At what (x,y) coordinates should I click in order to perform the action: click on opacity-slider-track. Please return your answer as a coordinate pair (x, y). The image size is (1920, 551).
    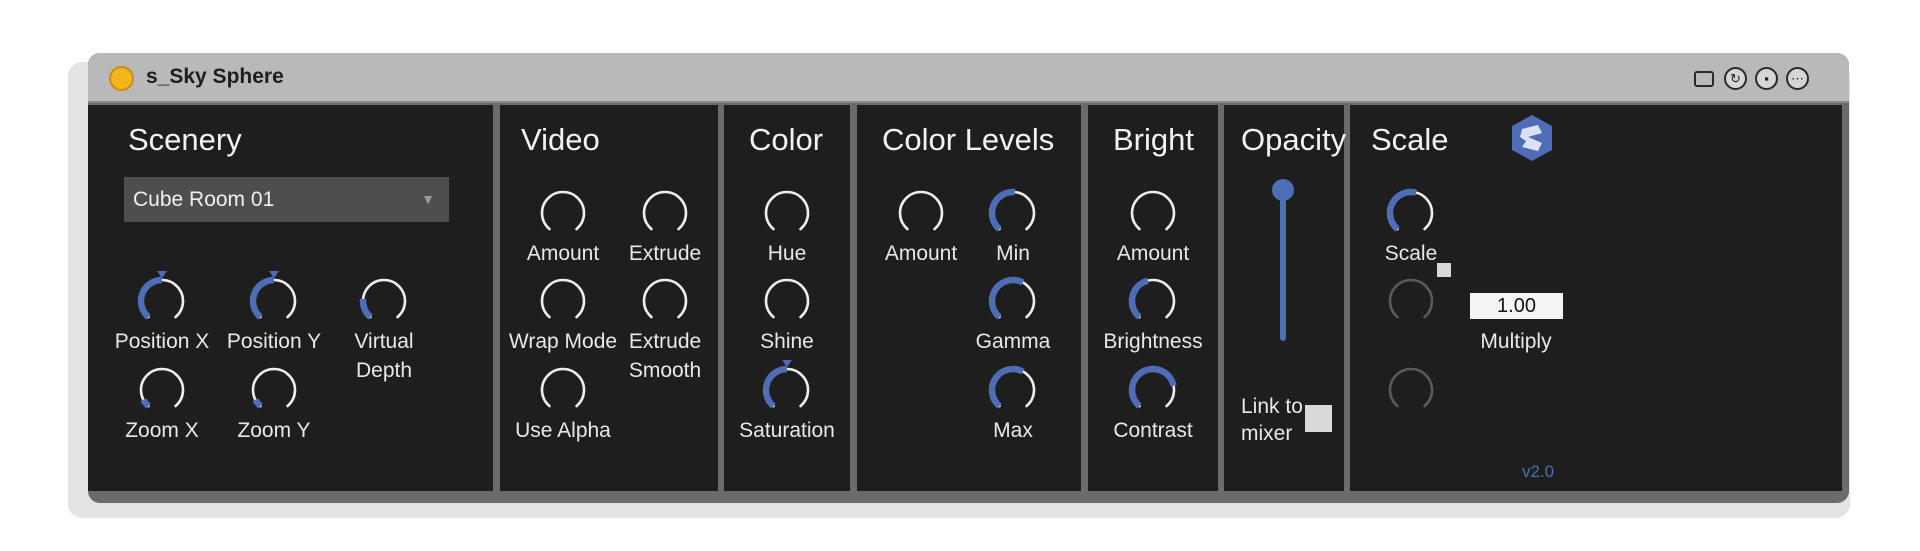
    Looking at the image, I should click on (1283, 265).